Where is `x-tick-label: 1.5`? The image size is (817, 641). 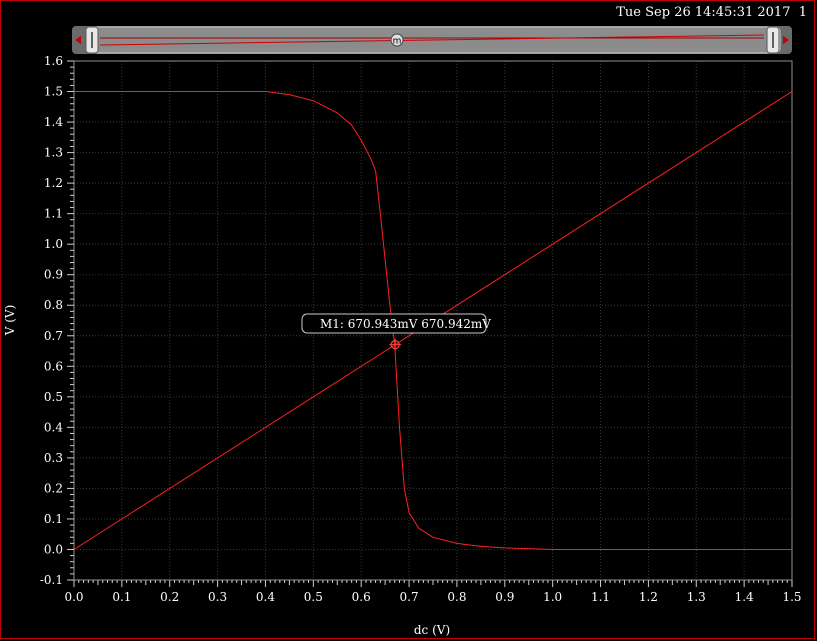 x-tick-label: 1.5 is located at coordinates (791, 597).